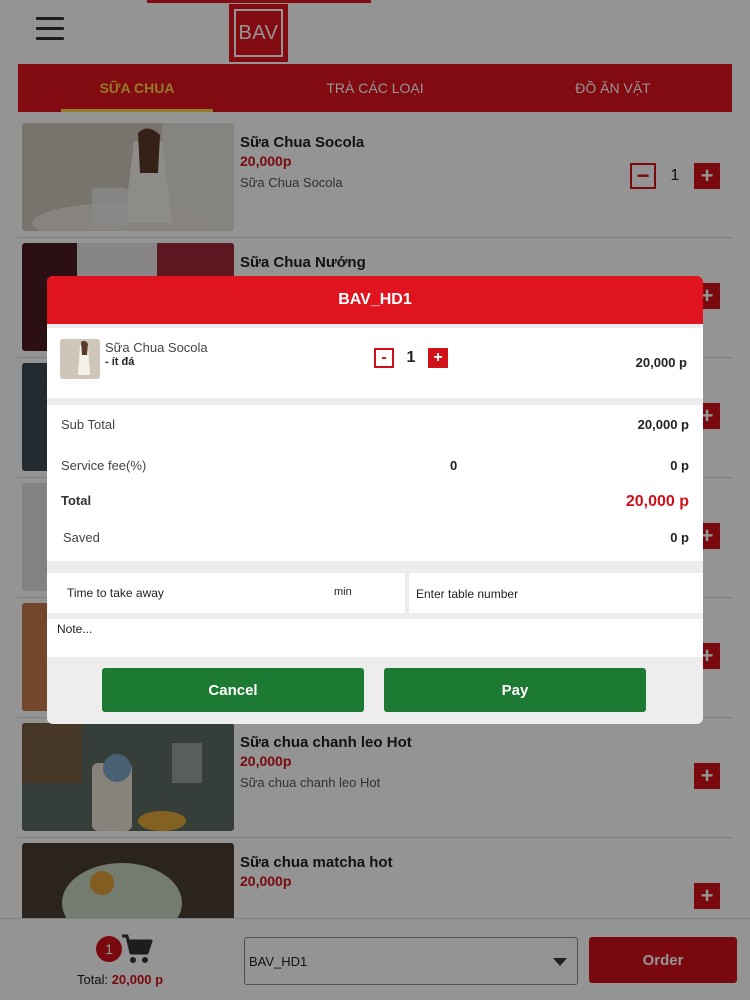 The height and width of the screenshot is (1000, 750). What do you see at coordinates (679, 537) in the screenshot?
I see `saved-value: 0 p` at bounding box center [679, 537].